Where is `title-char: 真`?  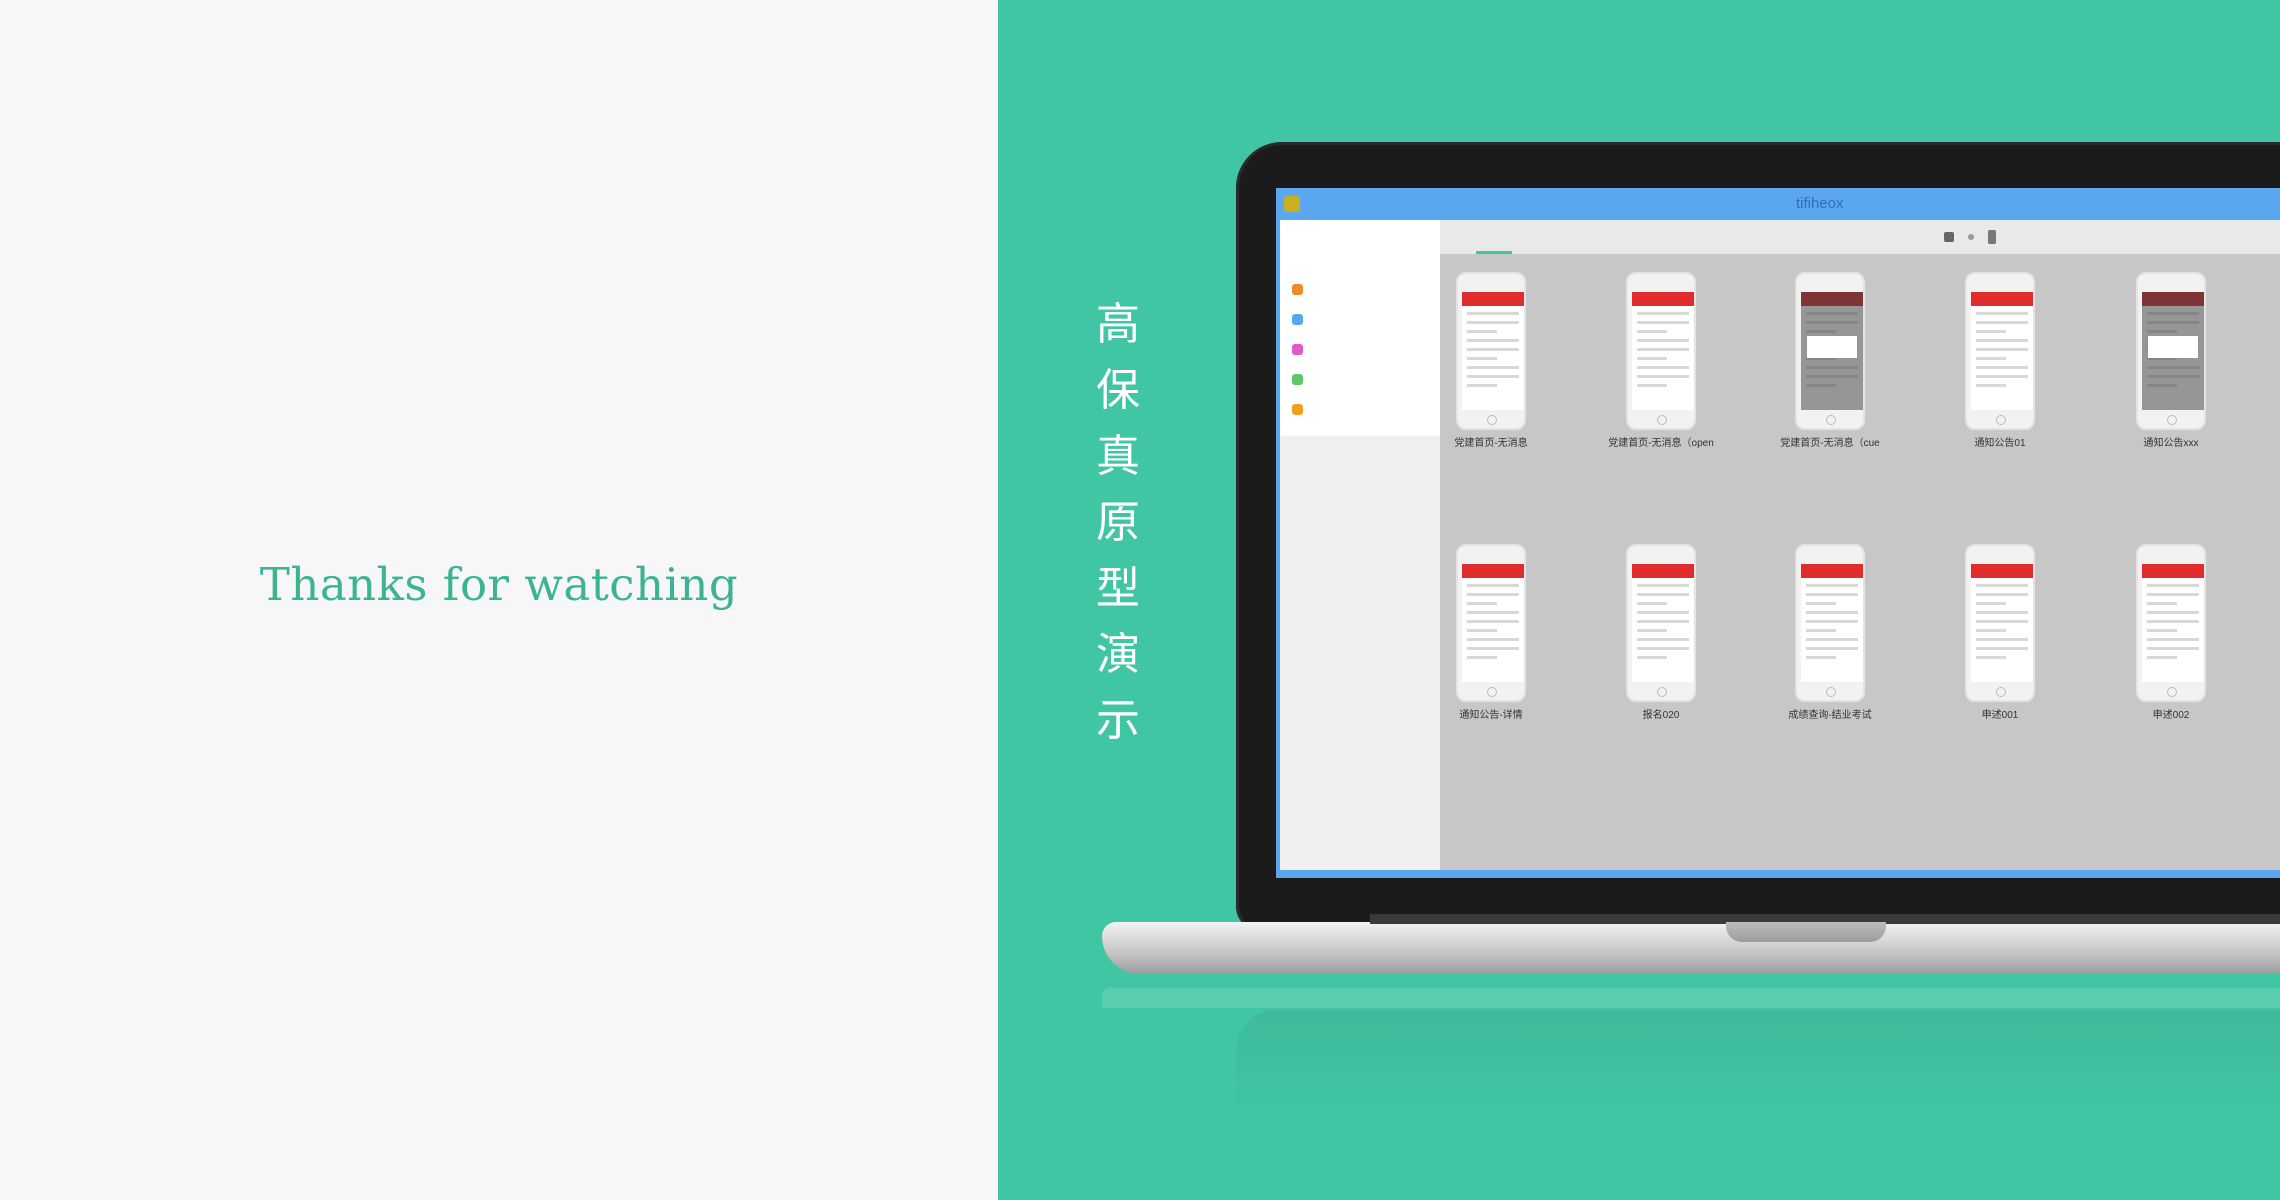 title-char: 真 is located at coordinates (1118, 456).